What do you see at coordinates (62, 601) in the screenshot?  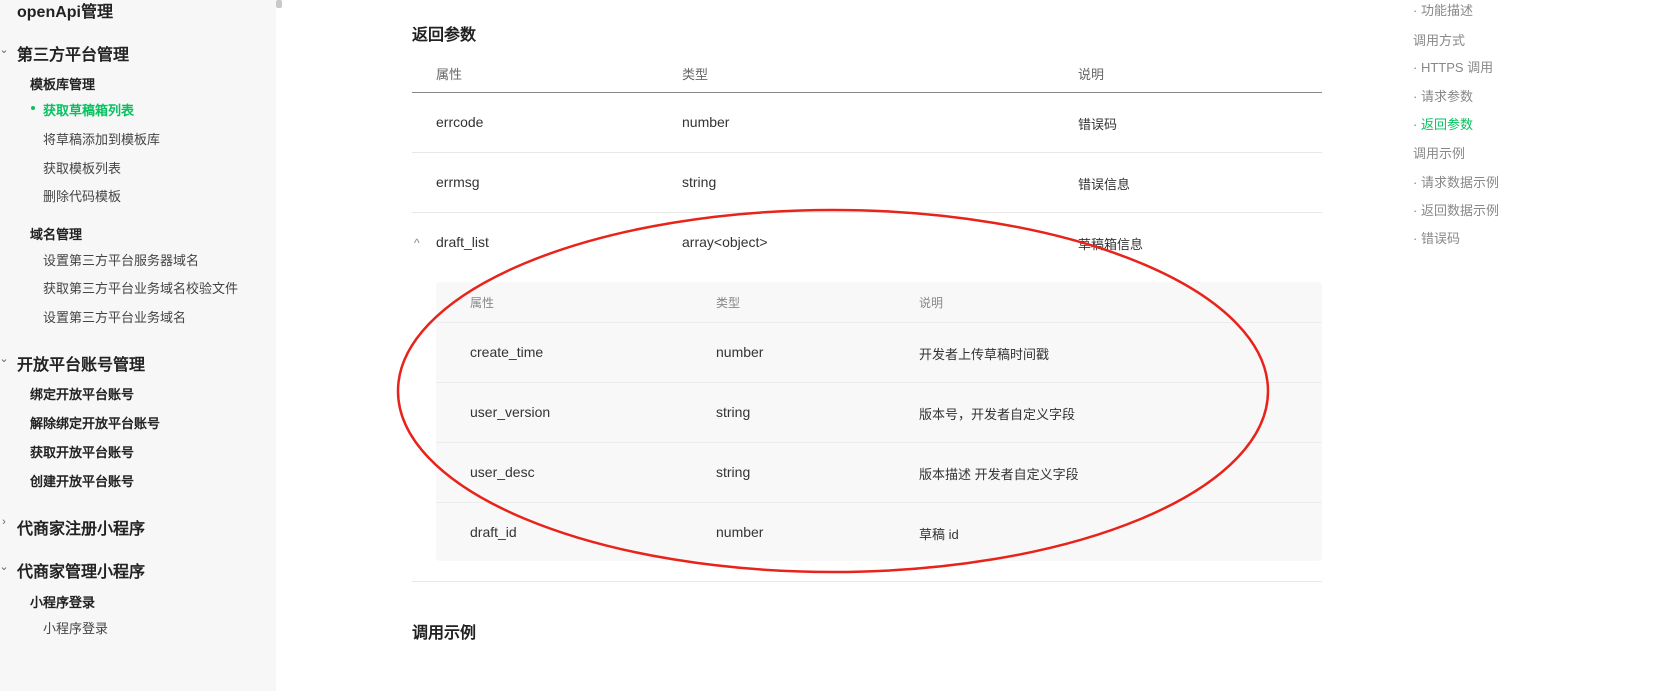 I see `sidebar-subgroup-login: 小程序登录` at bounding box center [62, 601].